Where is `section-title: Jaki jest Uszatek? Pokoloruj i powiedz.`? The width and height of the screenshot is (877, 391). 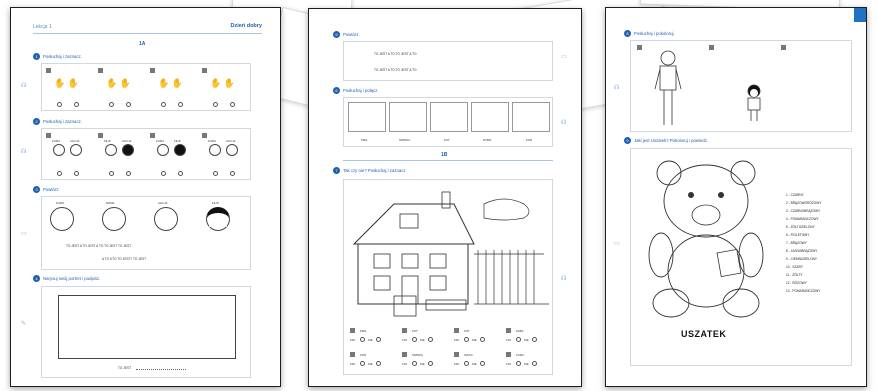 section-title: Jaki jest Uszatek? Pokoloruj i powiedz. is located at coordinates (671, 140).